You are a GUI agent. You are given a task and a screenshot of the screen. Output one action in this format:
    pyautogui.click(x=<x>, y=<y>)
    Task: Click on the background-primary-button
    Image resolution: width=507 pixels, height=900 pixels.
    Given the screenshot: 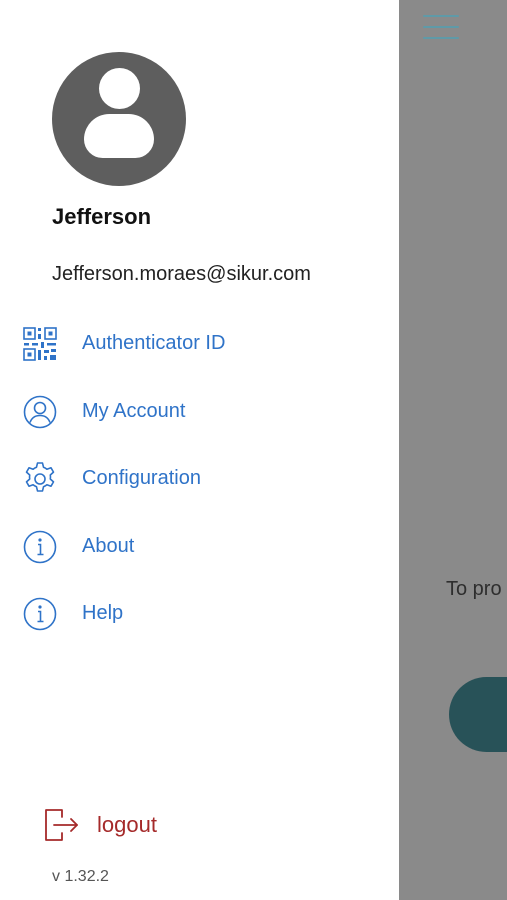 What is the action you would take?
    pyautogui.click(x=478, y=714)
    